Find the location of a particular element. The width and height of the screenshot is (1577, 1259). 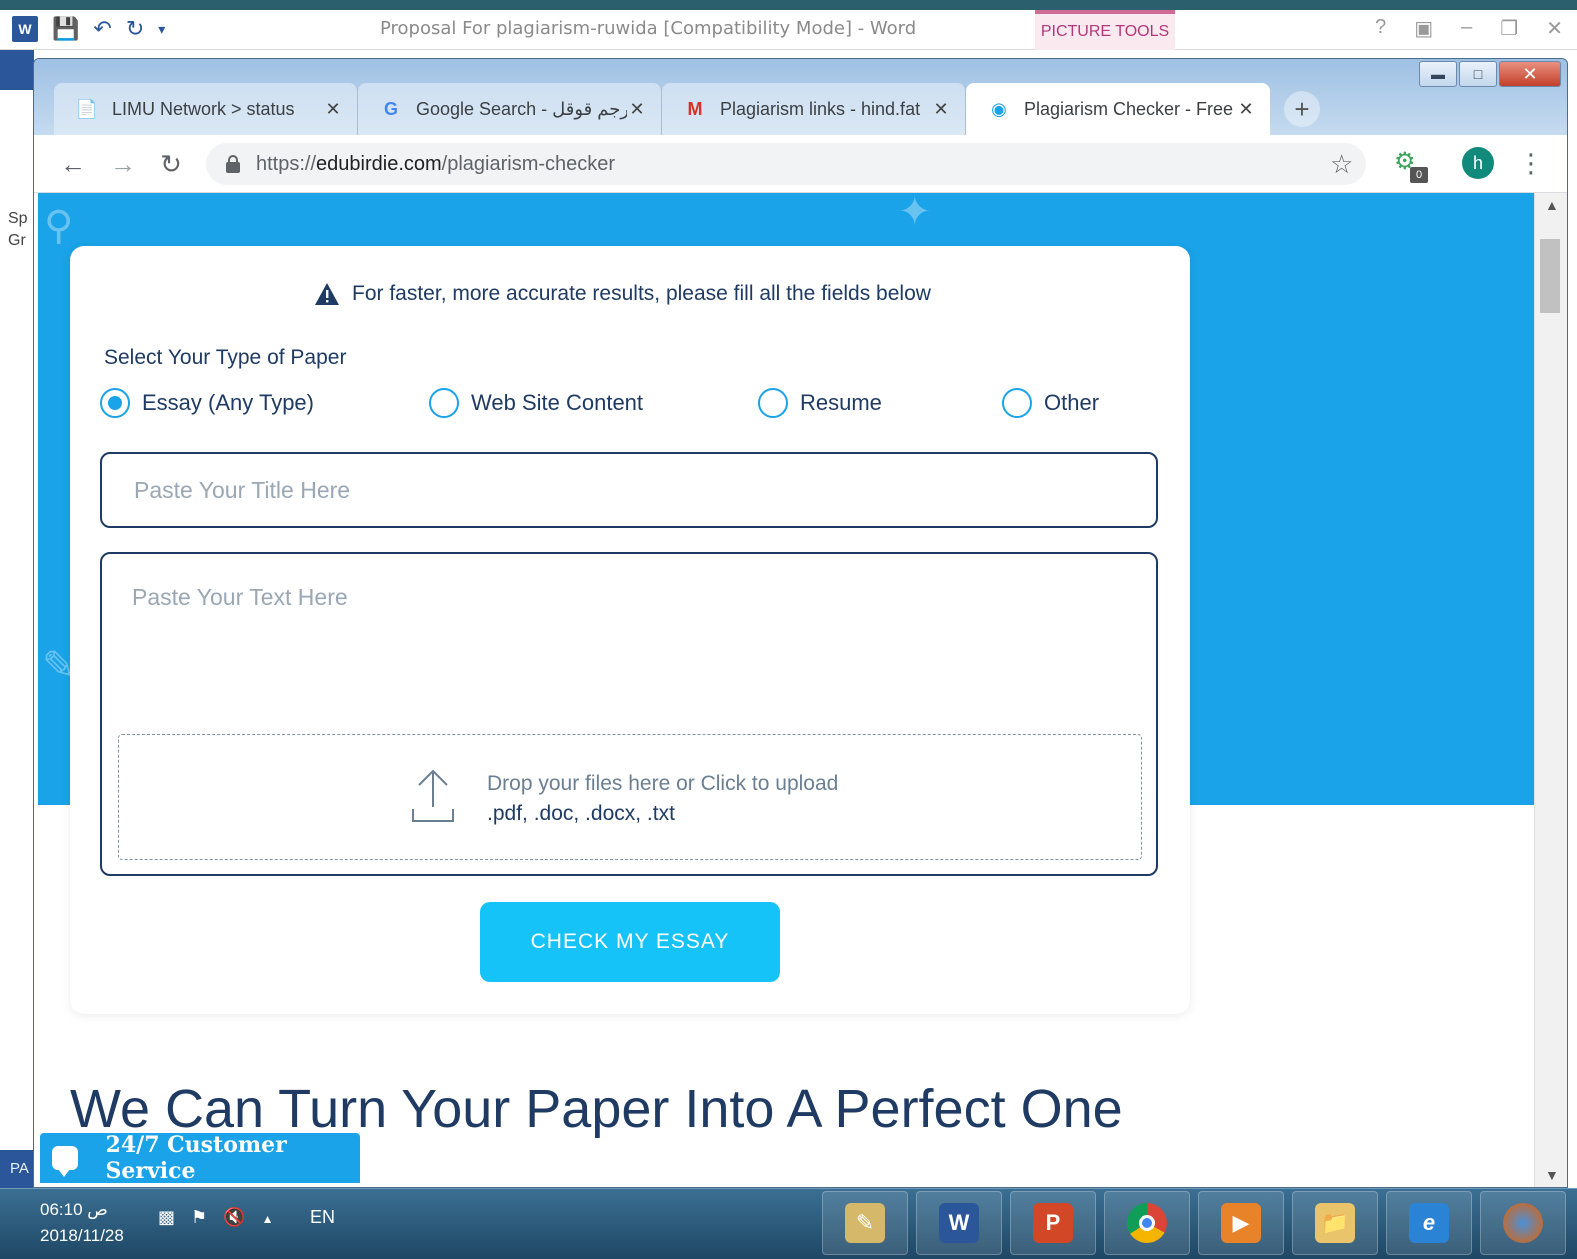

system-tray: ▩ ⚑ 🔇 ▲ is located at coordinates (215, 1219).